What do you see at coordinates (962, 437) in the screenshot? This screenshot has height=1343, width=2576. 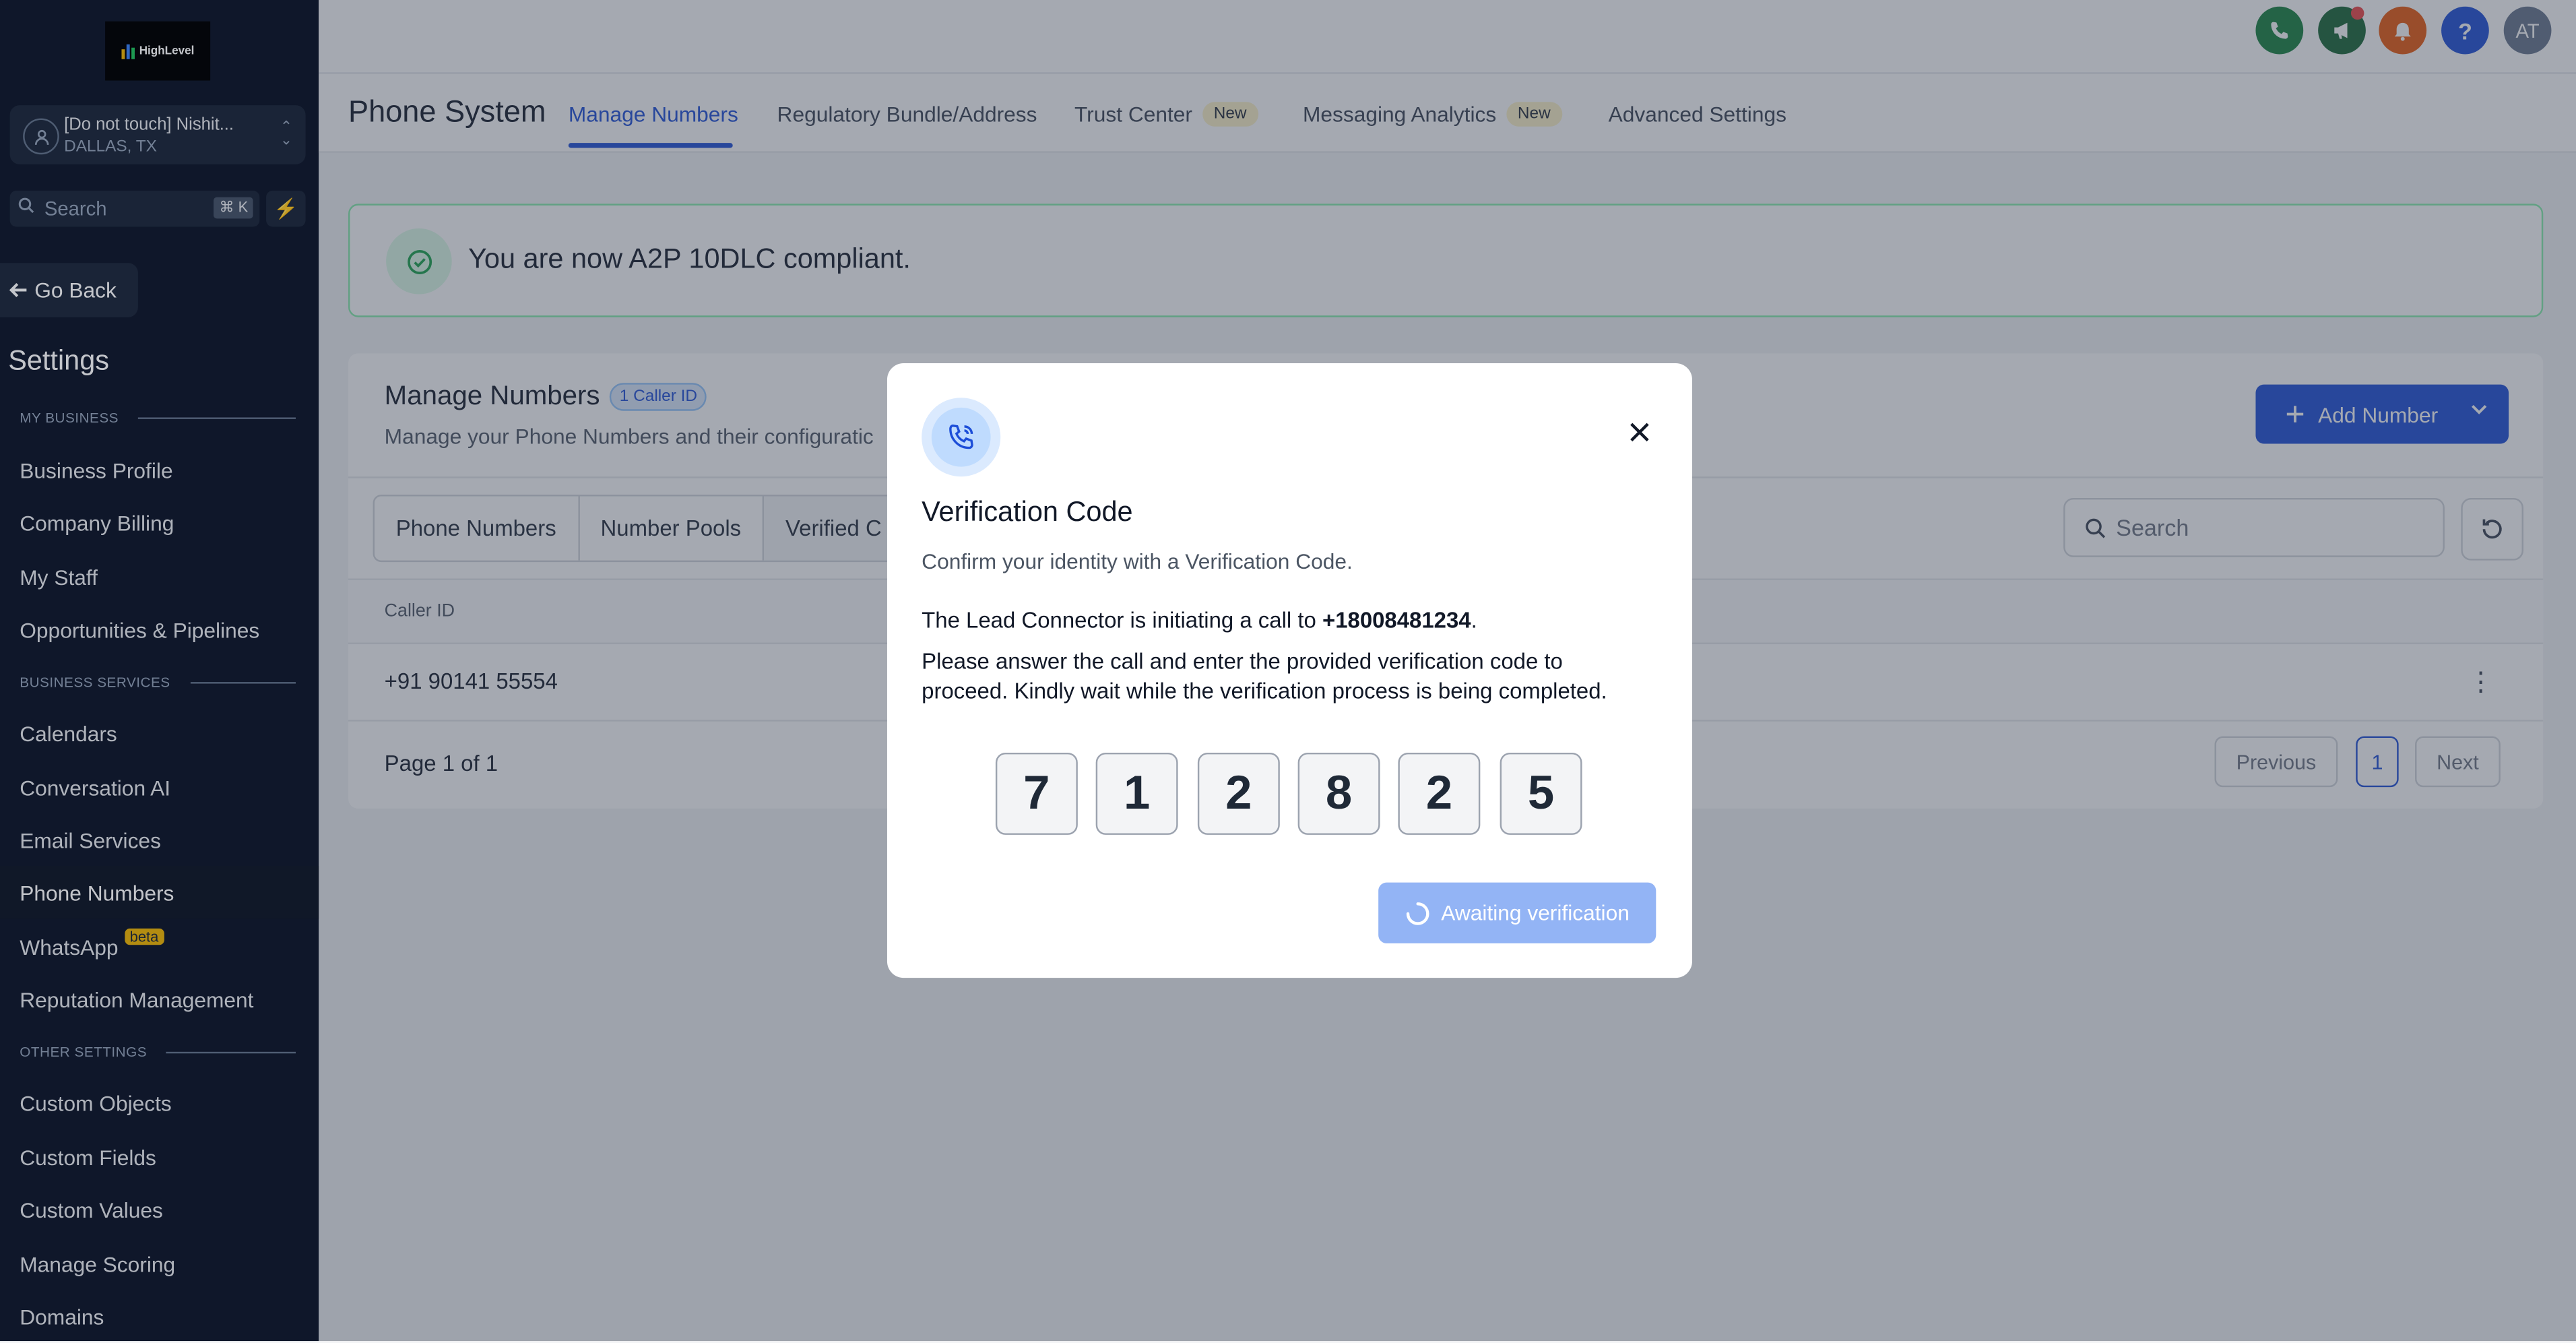 I see `phone-call-icon` at bounding box center [962, 437].